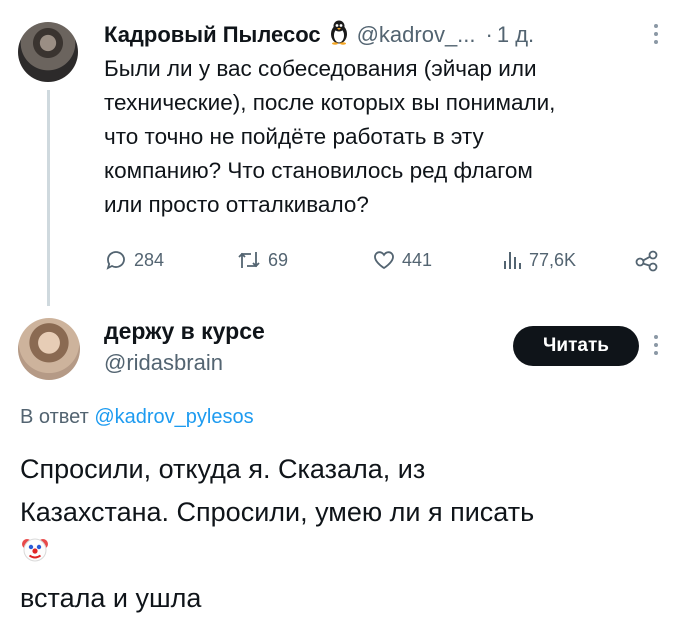  I want to click on retweet-button: 69, so click(262, 260).